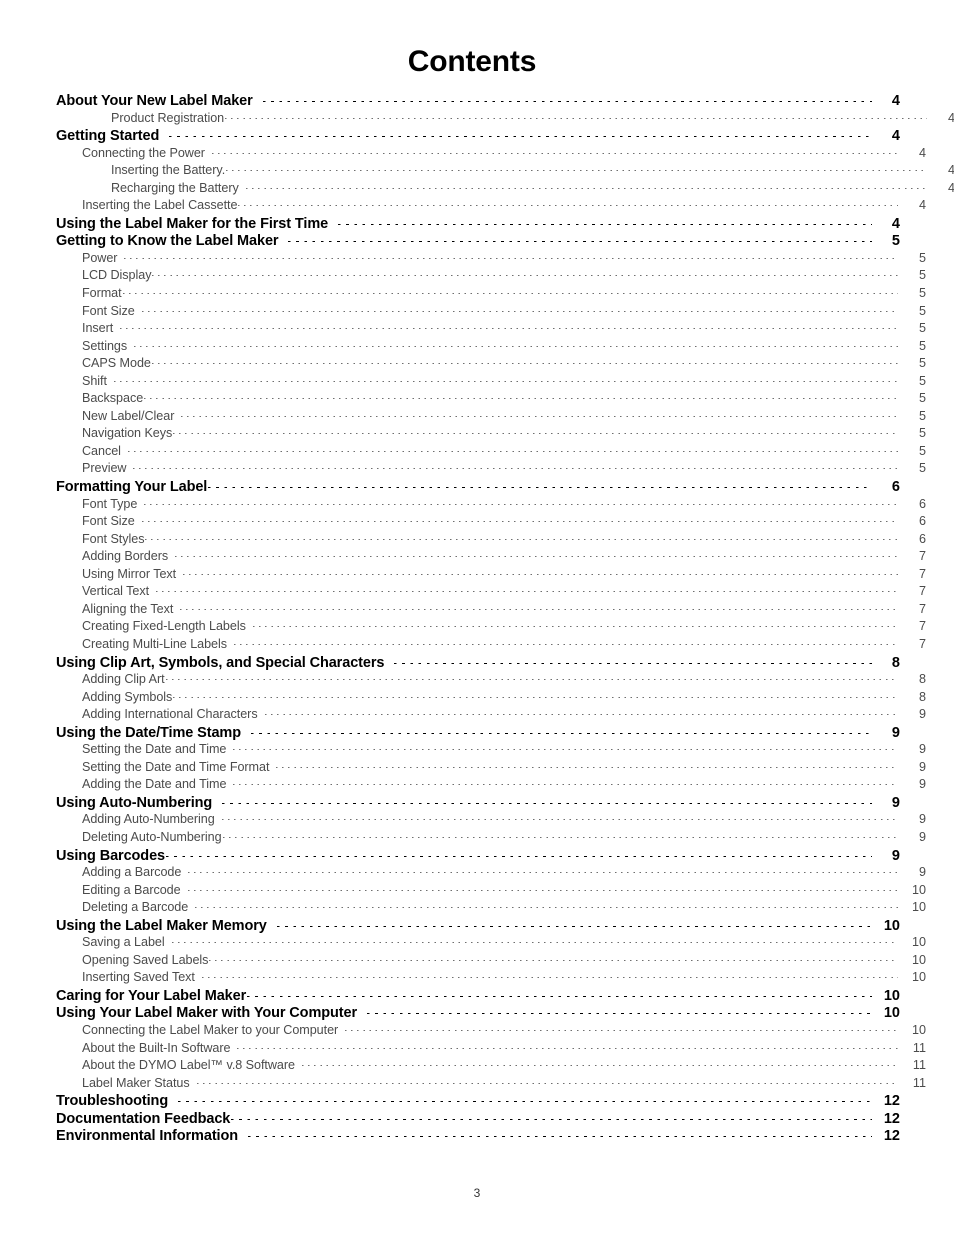 Image resolution: width=954 pixels, height=1235 pixels. I want to click on toc-entry-row: Inserting the Battery. 4, so click(532, 172).